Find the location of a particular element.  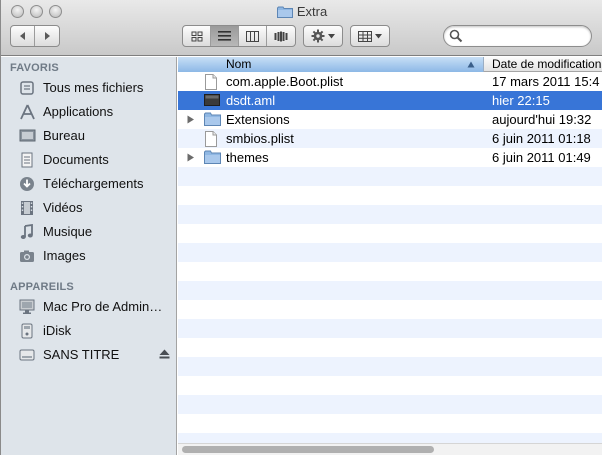

back-arrow-icon is located at coordinates (22, 36).